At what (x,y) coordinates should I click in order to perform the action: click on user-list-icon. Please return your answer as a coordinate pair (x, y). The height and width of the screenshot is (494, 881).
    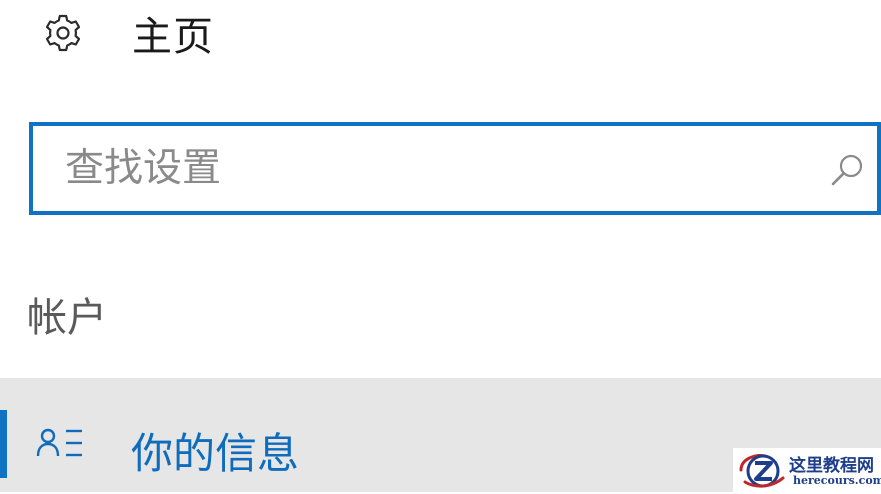
    Looking at the image, I should click on (63, 445).